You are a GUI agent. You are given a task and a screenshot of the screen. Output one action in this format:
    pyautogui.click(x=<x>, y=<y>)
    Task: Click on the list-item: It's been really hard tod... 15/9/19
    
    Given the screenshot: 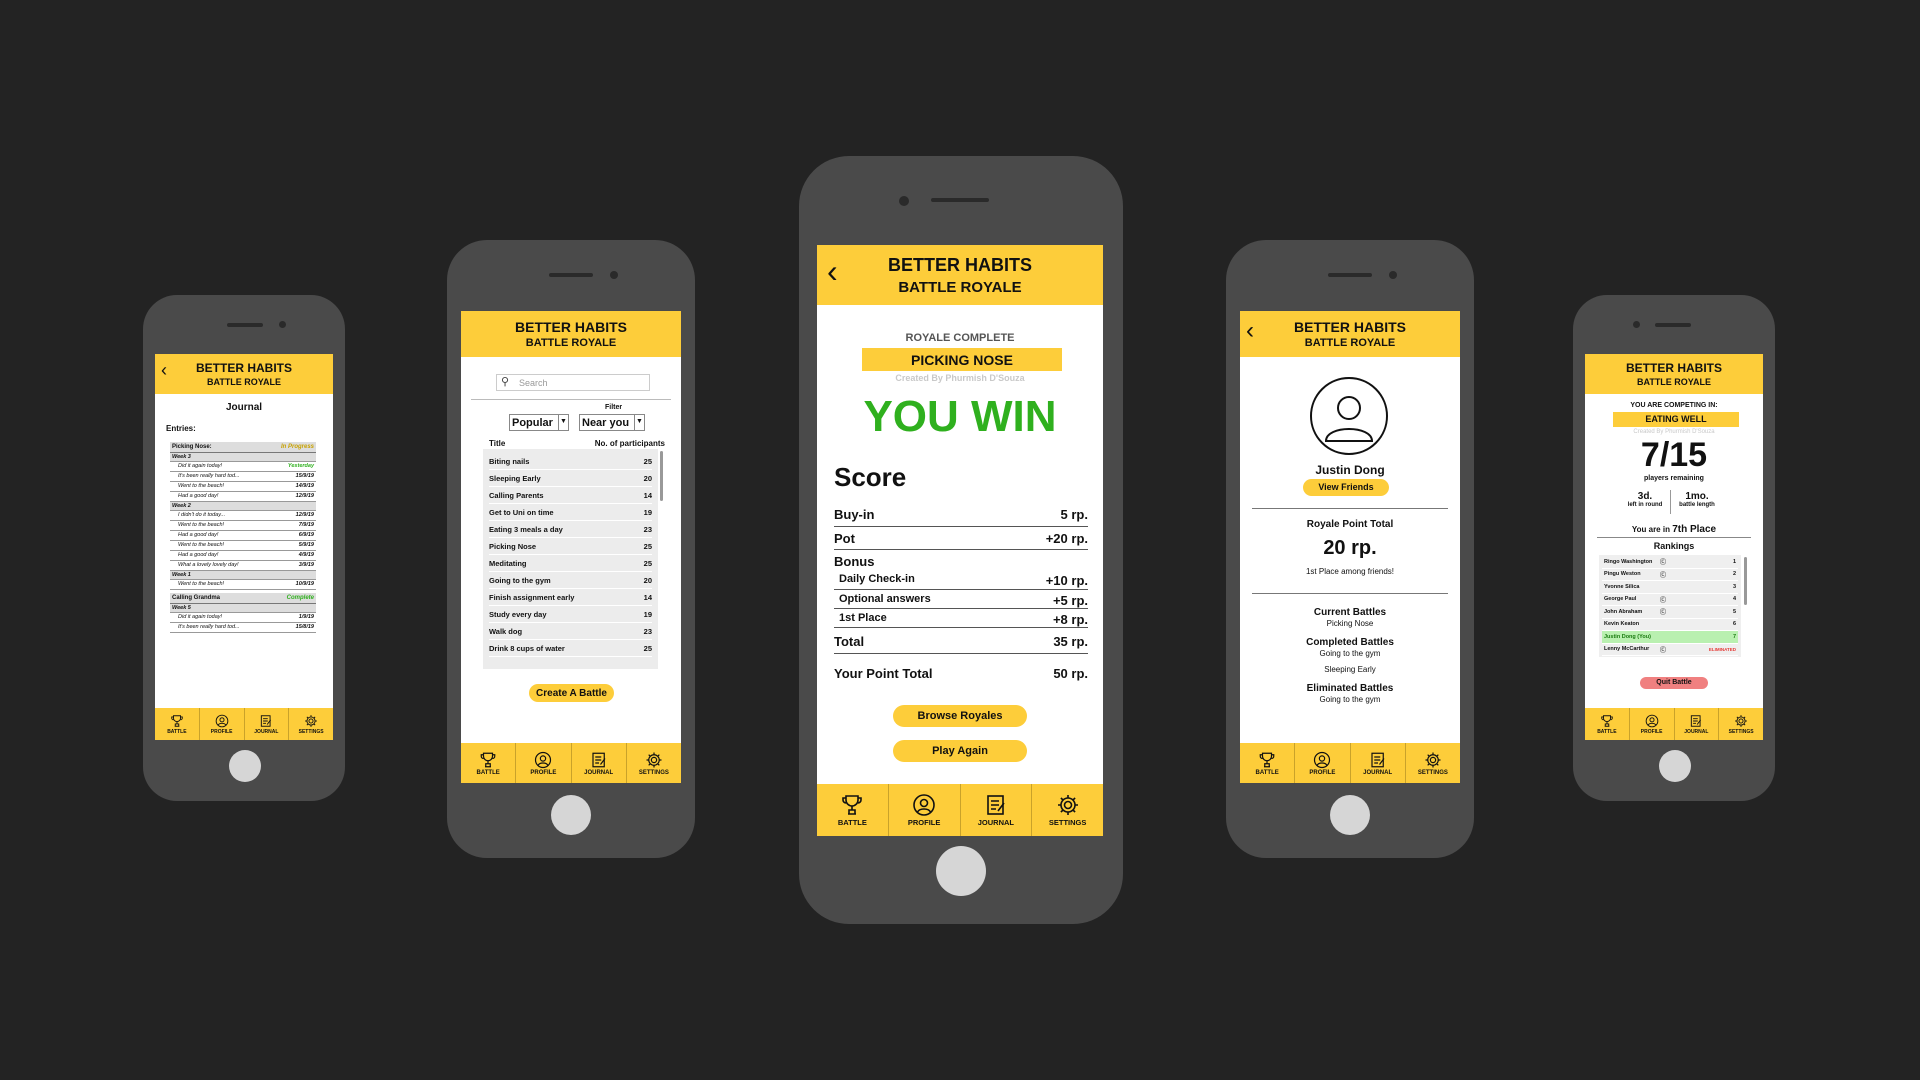 What is the action you would take?
    pyautogui.click(x=243, y=477)
    